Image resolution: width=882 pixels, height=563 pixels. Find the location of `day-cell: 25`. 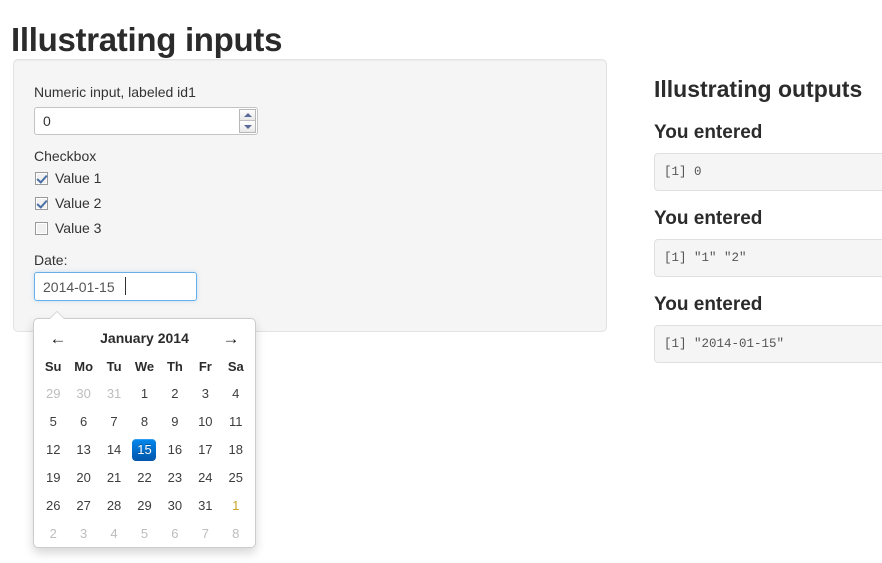

day-cell: 25 is located at coordinates (236, 478).